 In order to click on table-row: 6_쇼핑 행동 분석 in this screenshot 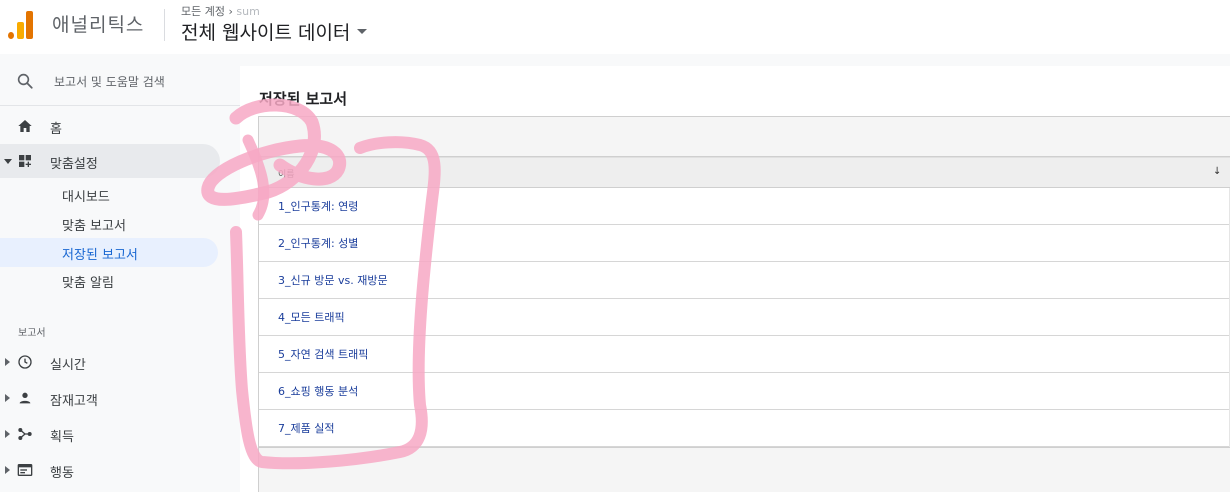, I will do `click(744, 391)`.